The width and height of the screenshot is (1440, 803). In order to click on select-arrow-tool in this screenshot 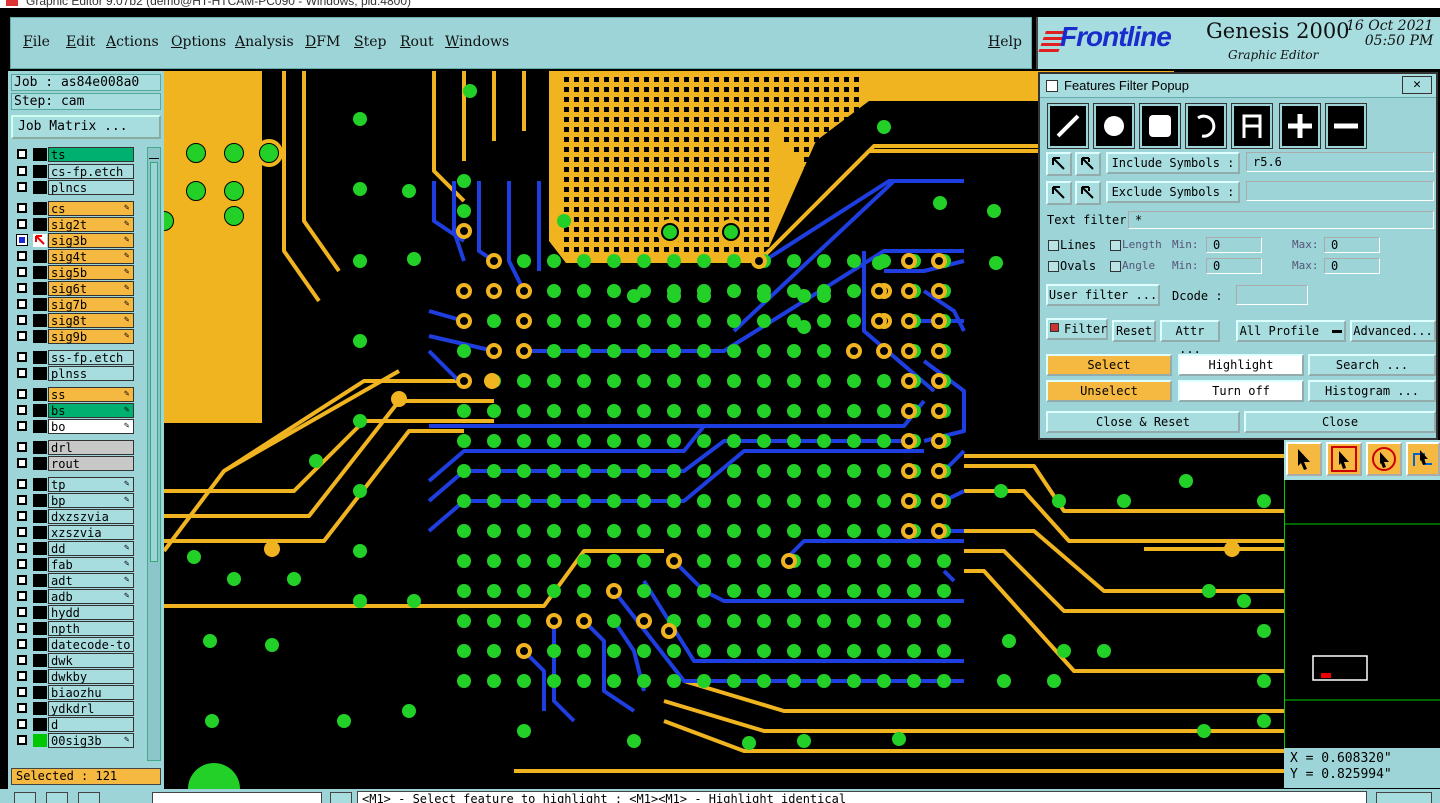, I will do `click(1304, 459)`.